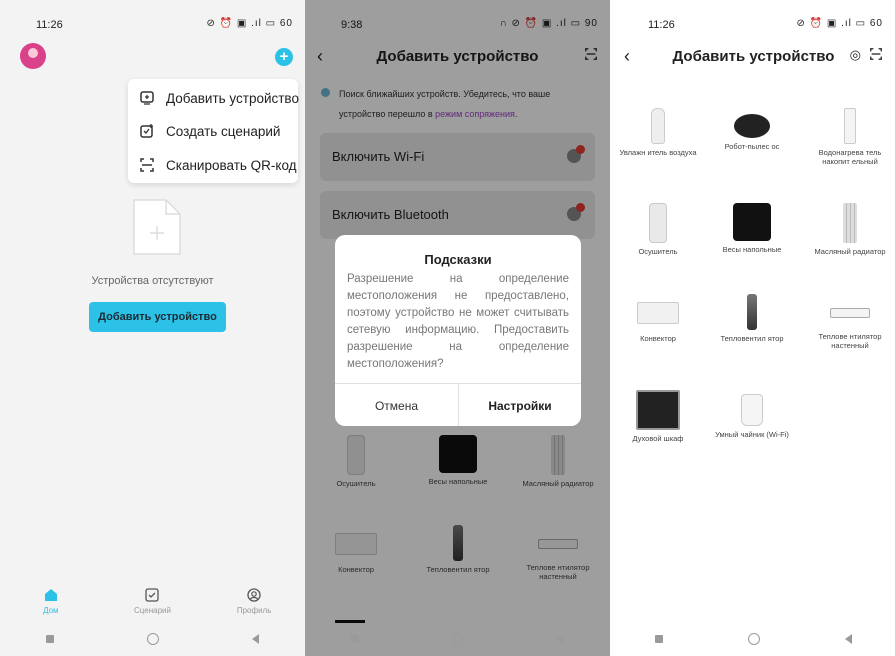 This screenshot has height=656, width=895. What do you see at coordinates (458, 259) in the screenshot?
I see `dialog-title: Подсказки` at bounding box center [458, 259].